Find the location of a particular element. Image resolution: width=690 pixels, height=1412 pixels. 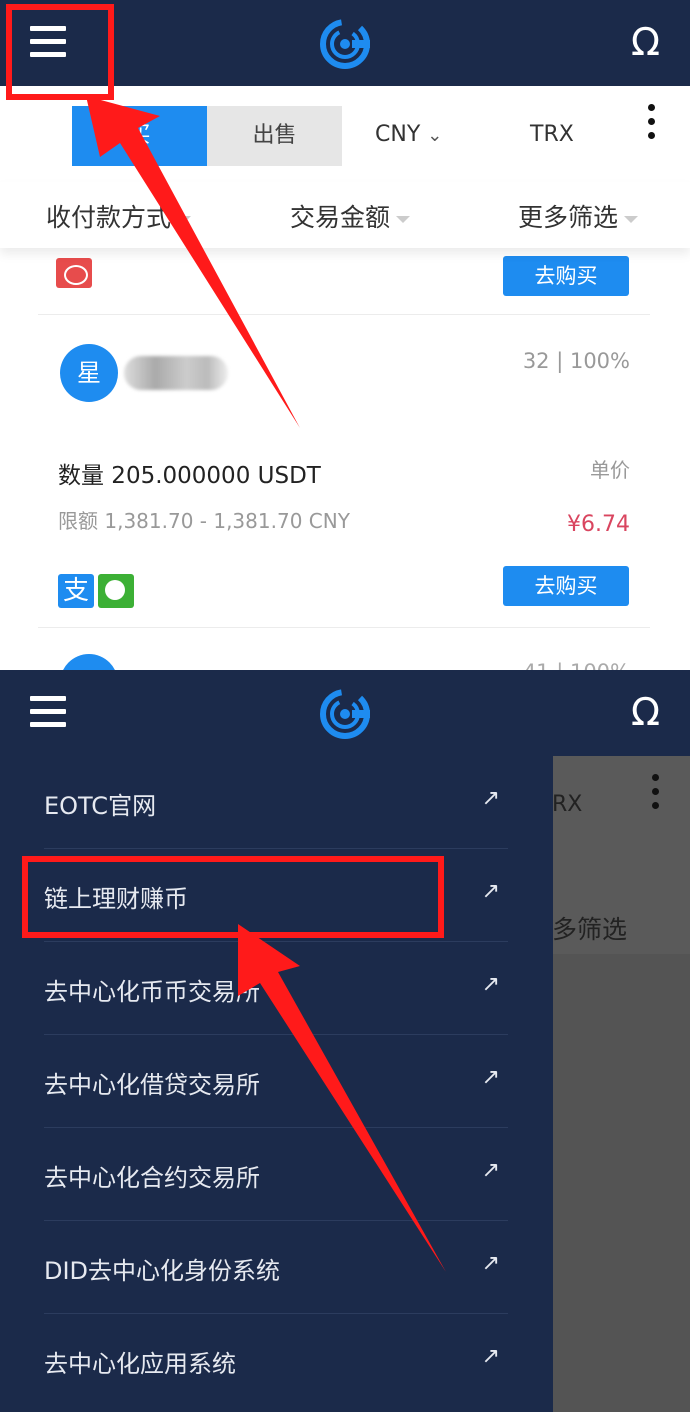

annotation-arrow-bottom is located at coordinates (342, 1098).